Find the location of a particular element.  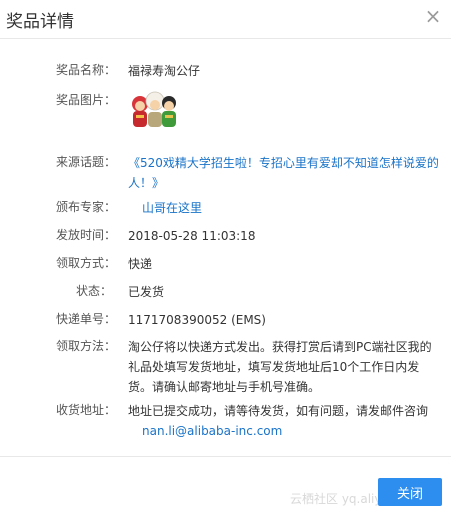

prize-image-row: 奖品图片： is located at coordinates (225, 111).